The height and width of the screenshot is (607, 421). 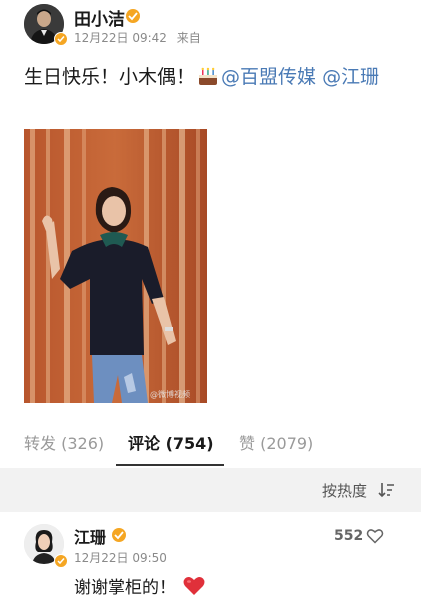 What do you see at coordinates (375, 538) in the screenshot?
I see `heart-outline-icon` at bounding box center [375, 538].